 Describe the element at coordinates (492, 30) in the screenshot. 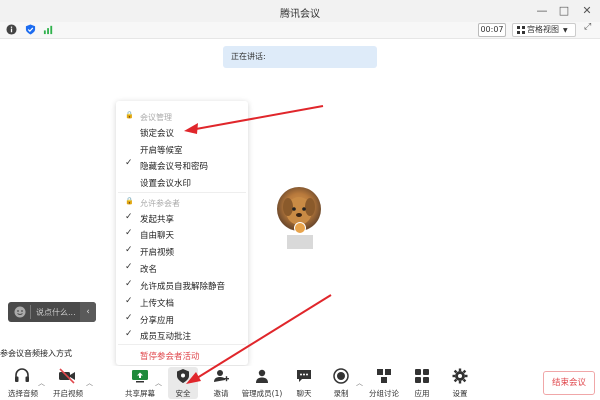

I see `meeting-timer: 00:07` at that location.